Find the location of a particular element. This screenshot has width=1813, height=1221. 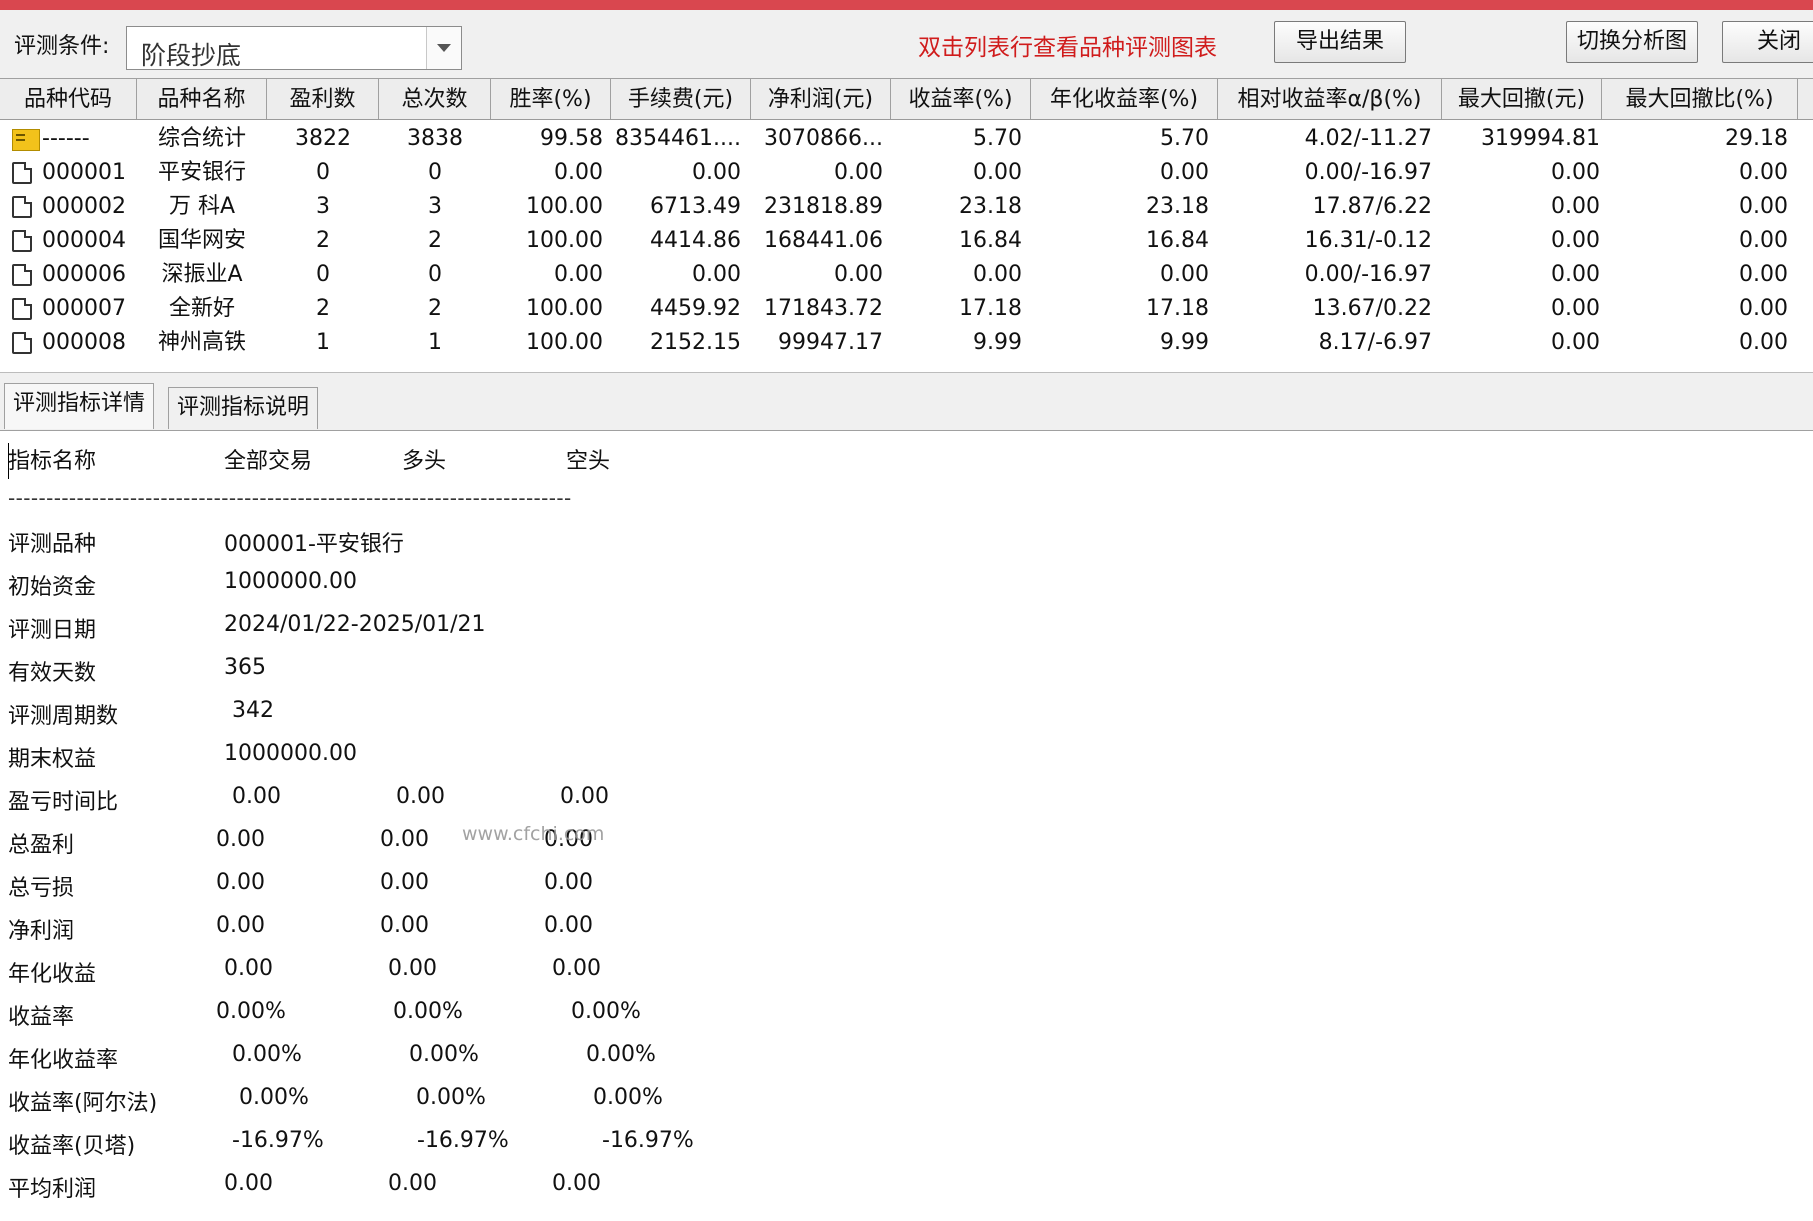

info-value: 000001-平安银行 is located at coordinates (314, 544).